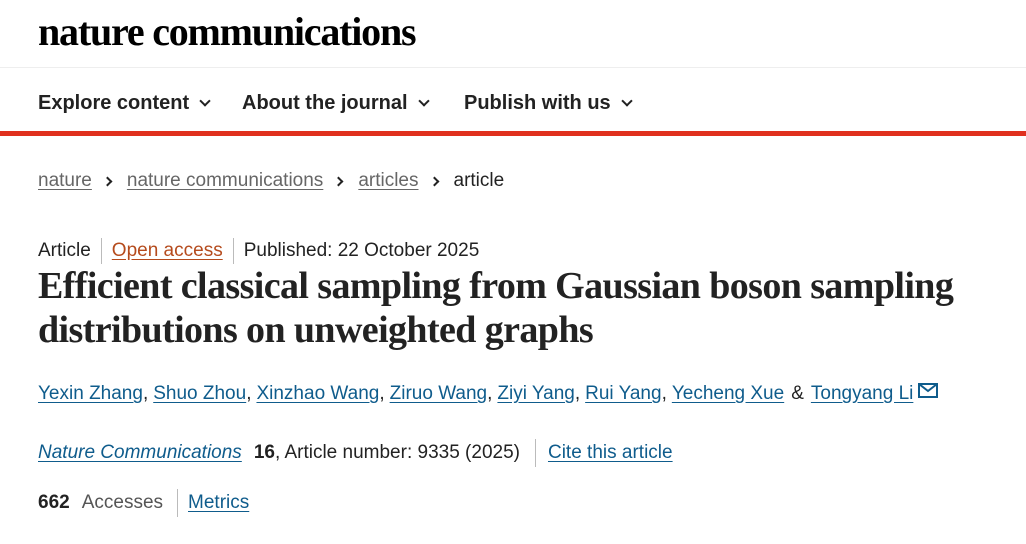  Describe the element at coordinates (264, 452) in the screenshot. I see `volume-number: 16` at that location.